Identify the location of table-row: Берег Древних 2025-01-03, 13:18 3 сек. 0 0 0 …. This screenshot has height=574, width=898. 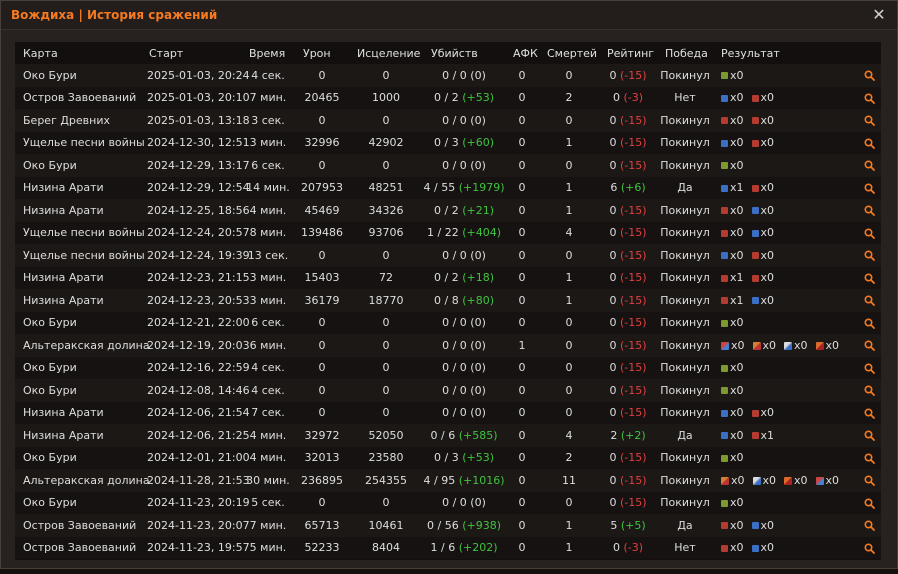
(448, 120).